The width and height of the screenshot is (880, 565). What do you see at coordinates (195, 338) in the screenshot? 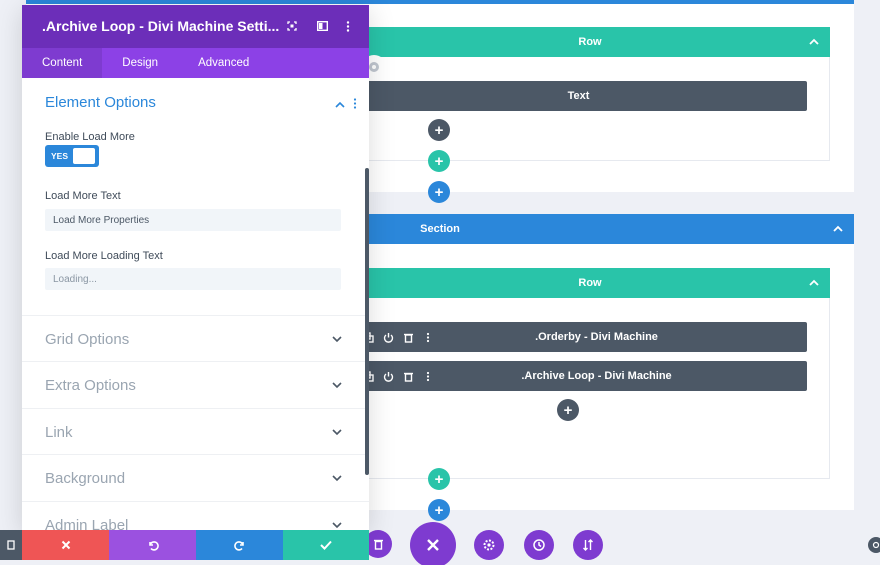
I see `group-grid-options: Grid Options` at bounding box center [195, 338].